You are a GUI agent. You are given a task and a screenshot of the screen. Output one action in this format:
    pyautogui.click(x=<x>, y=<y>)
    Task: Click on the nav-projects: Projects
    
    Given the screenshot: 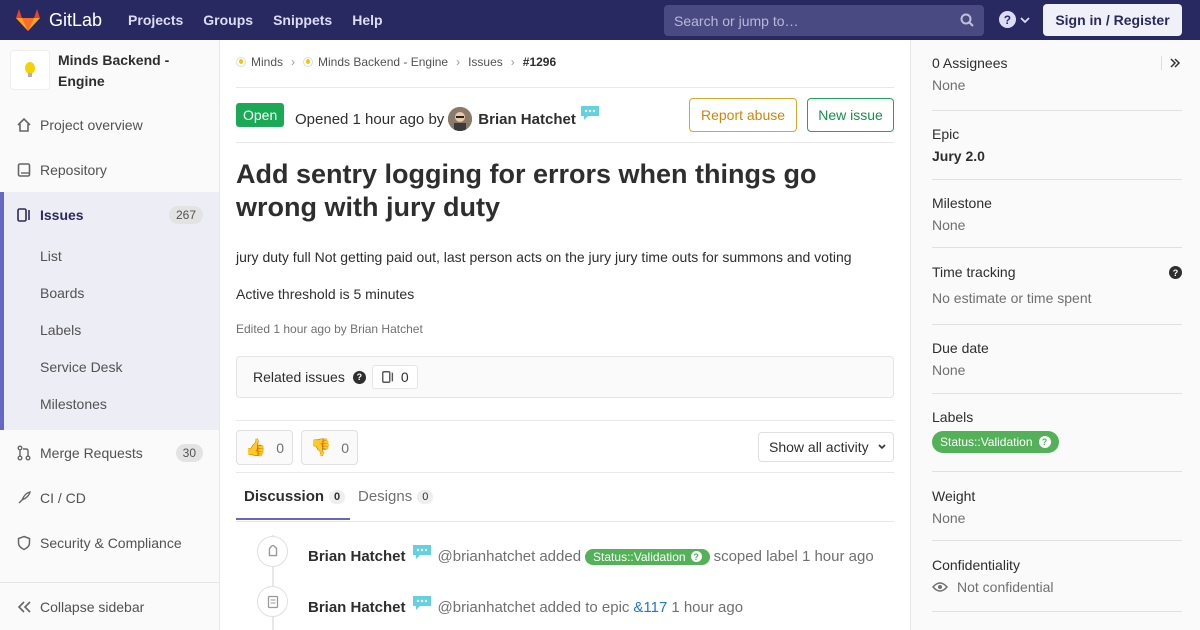 What is the action you would take?
    pyautogui.click(x=155, y=20)
    